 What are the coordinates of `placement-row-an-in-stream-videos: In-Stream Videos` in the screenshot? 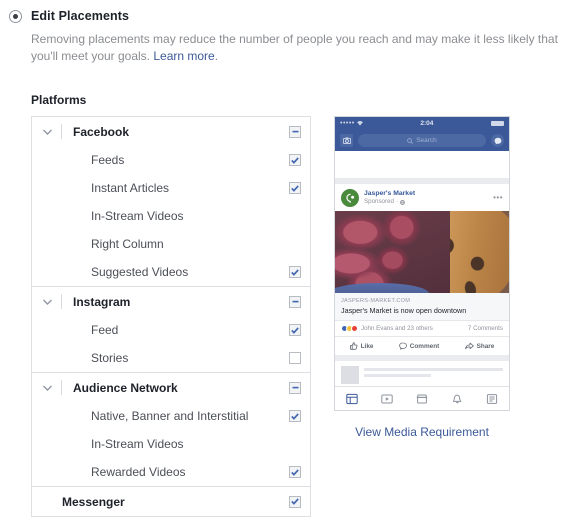 It's located at (171, 444).